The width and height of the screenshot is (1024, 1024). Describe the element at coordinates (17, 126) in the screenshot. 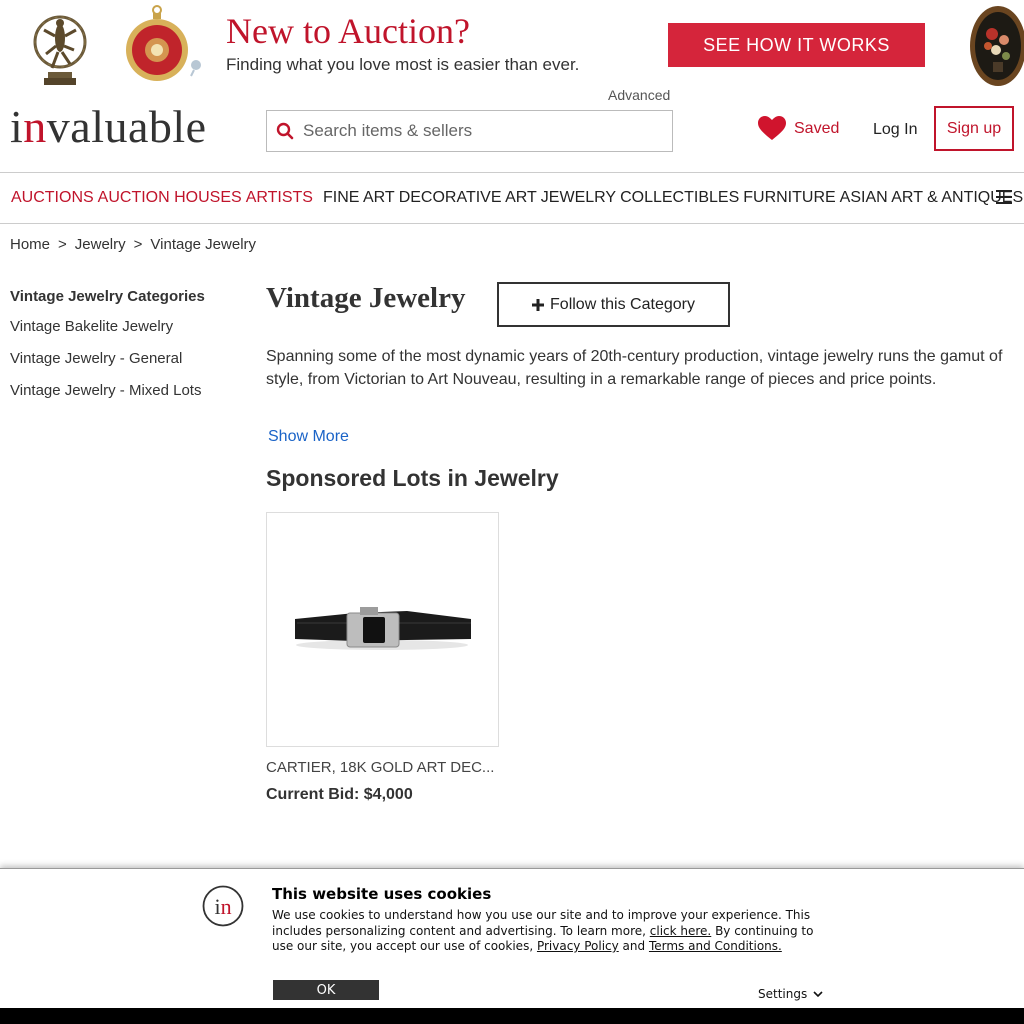

I see `logo-letter-i: i` at that location.